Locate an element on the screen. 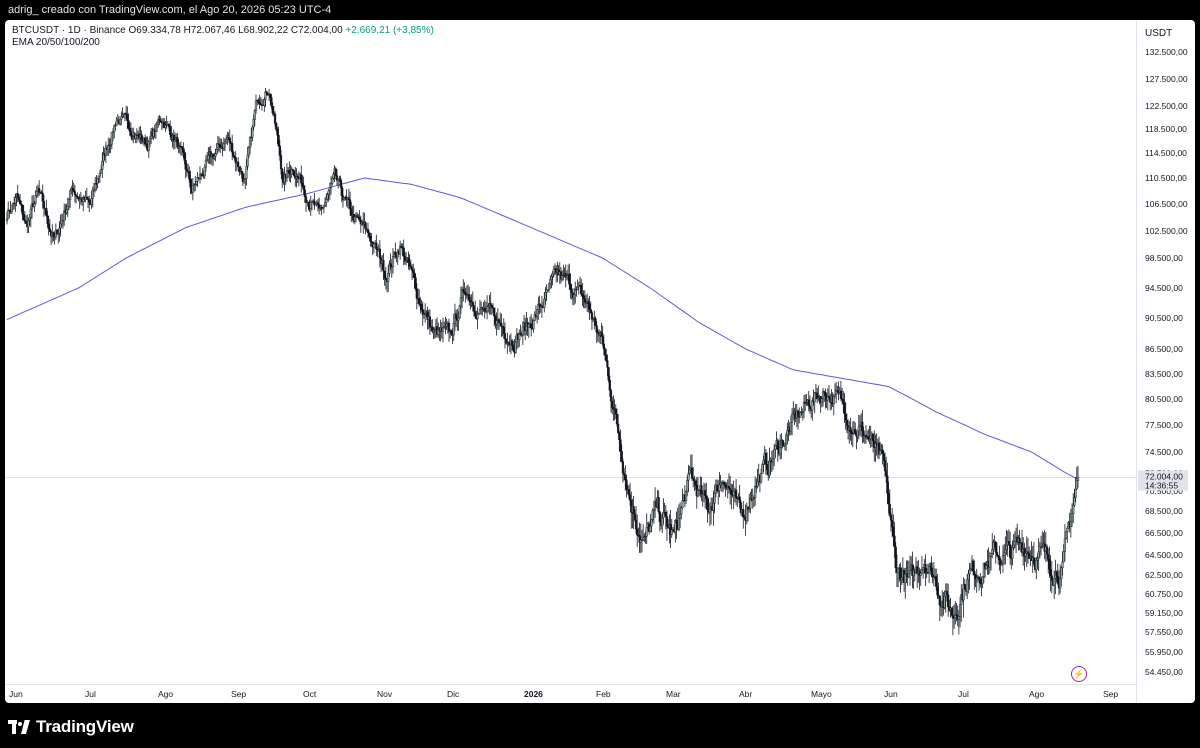  price-tick-label: 57.550,00 is located at coordinates (1164, 632).